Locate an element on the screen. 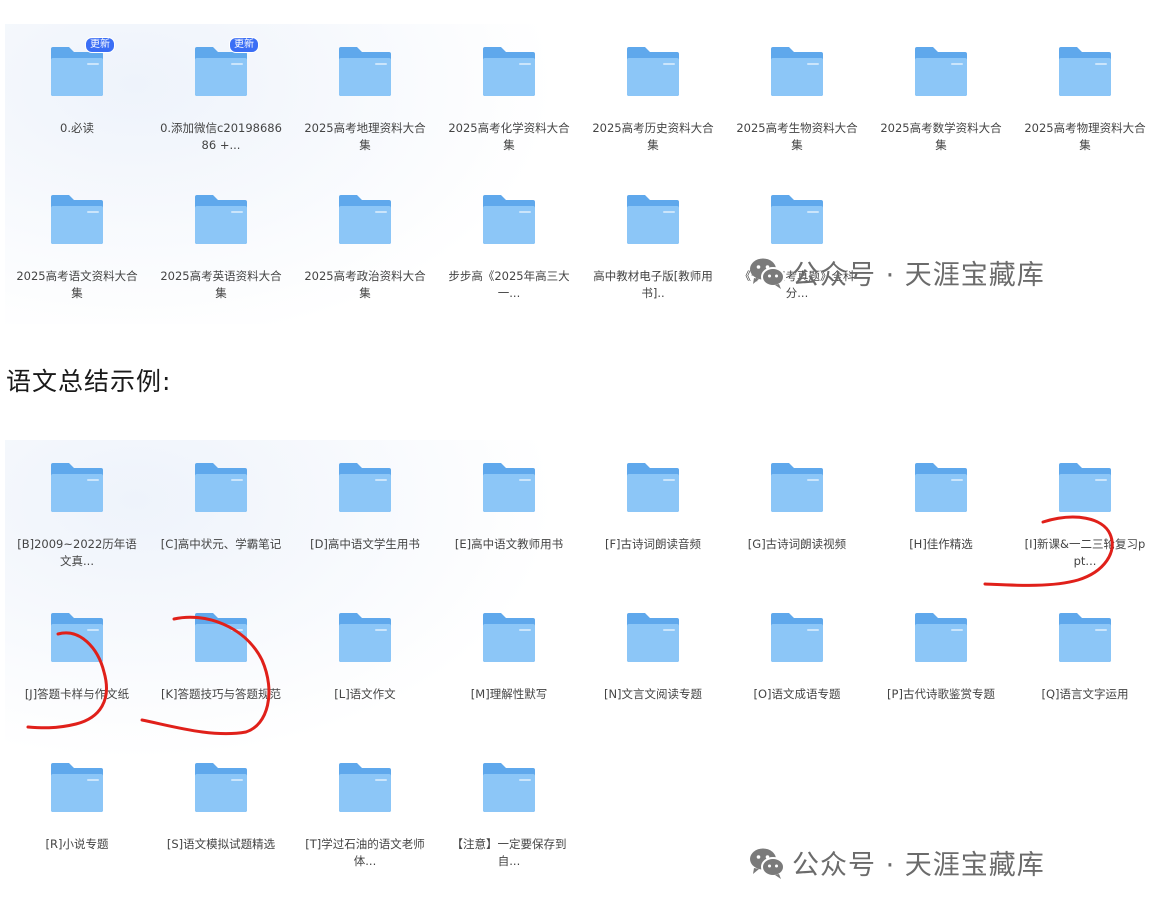 The image size is (1155, 924). folder-label: [E]高中语文教师用书 is located at coordinates (509, 544).